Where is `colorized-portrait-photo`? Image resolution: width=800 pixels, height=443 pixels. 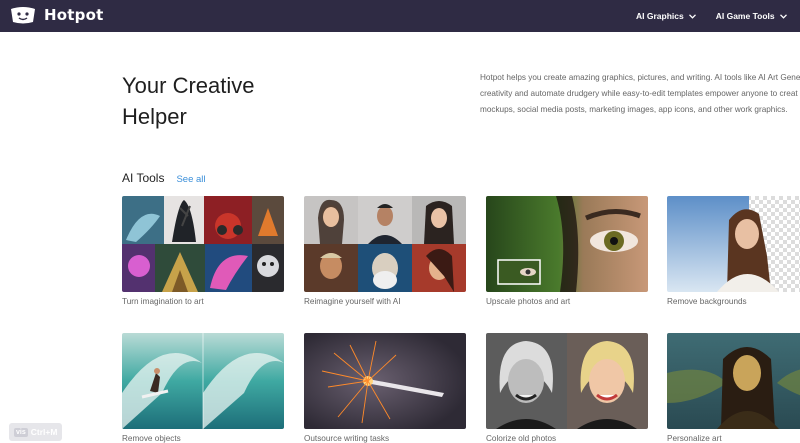
colorized-portrait-photo is located at coordinates (567, 381).